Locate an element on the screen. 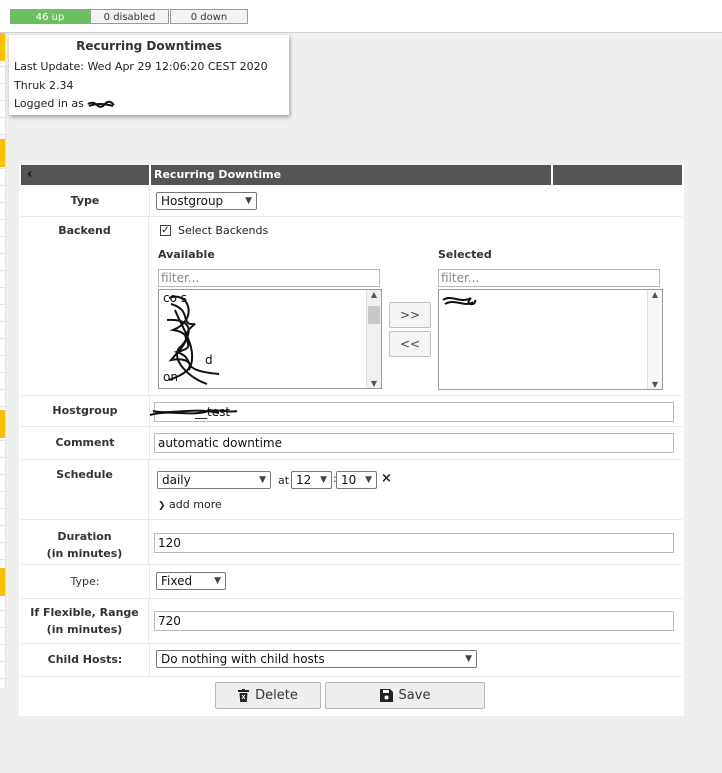 The image size is (722, 773). duration-label: Duration (in minutes) is located at coordinates (85, 542).